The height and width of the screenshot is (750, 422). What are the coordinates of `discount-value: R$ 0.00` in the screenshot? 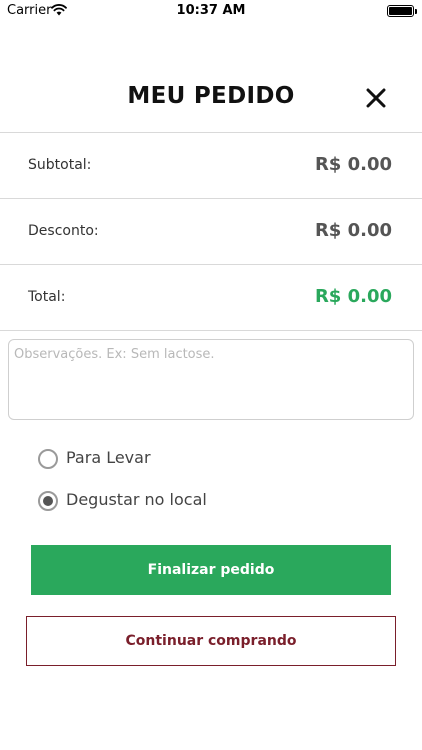 It's located at (353, 230).